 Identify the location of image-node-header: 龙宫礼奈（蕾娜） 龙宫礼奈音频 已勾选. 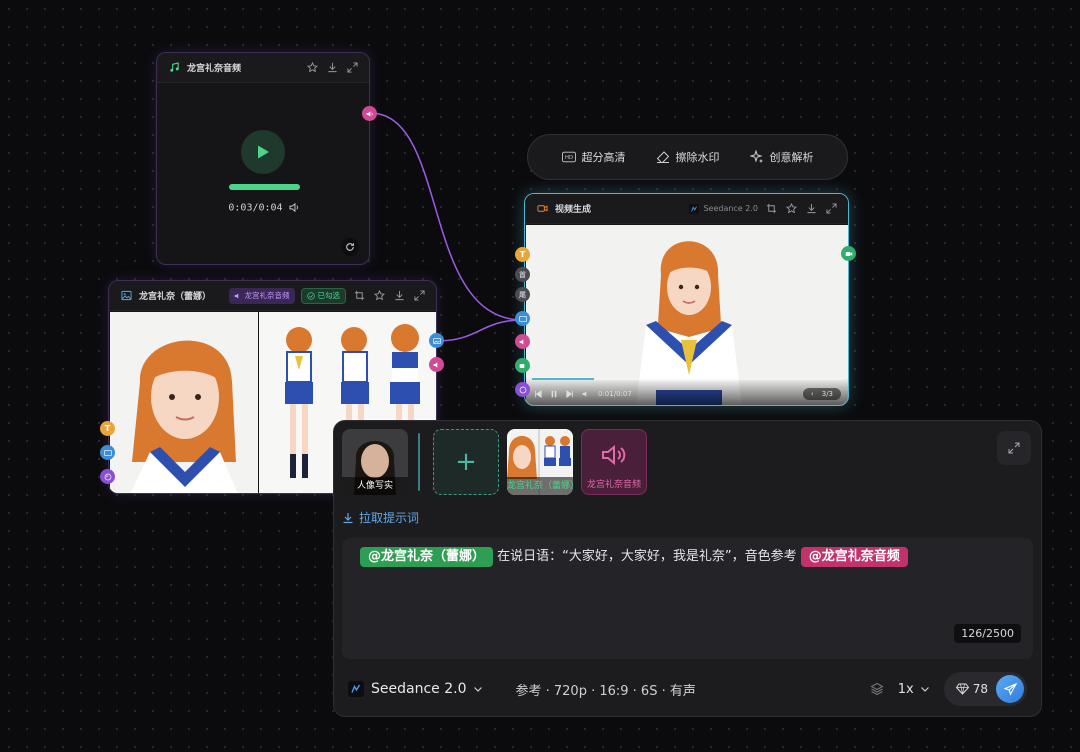
(272, 296).